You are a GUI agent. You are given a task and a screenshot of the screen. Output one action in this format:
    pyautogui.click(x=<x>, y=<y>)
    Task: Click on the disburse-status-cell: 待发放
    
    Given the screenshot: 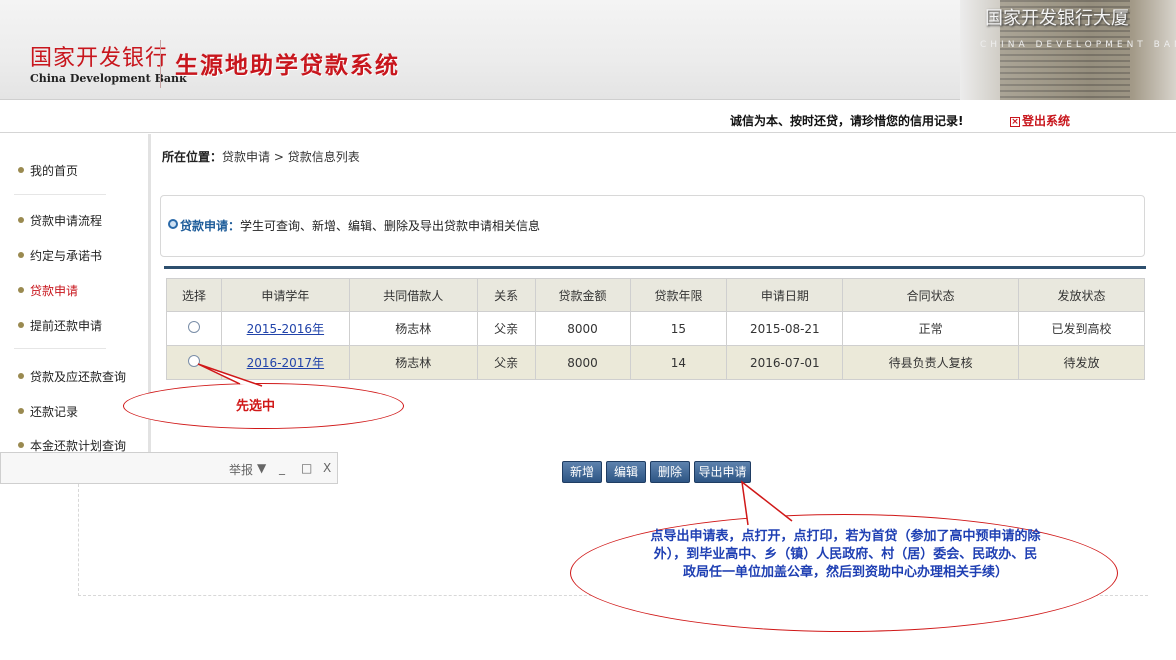 What is the action you would take?
    pyautogui.click(x=1081, y=362)
    